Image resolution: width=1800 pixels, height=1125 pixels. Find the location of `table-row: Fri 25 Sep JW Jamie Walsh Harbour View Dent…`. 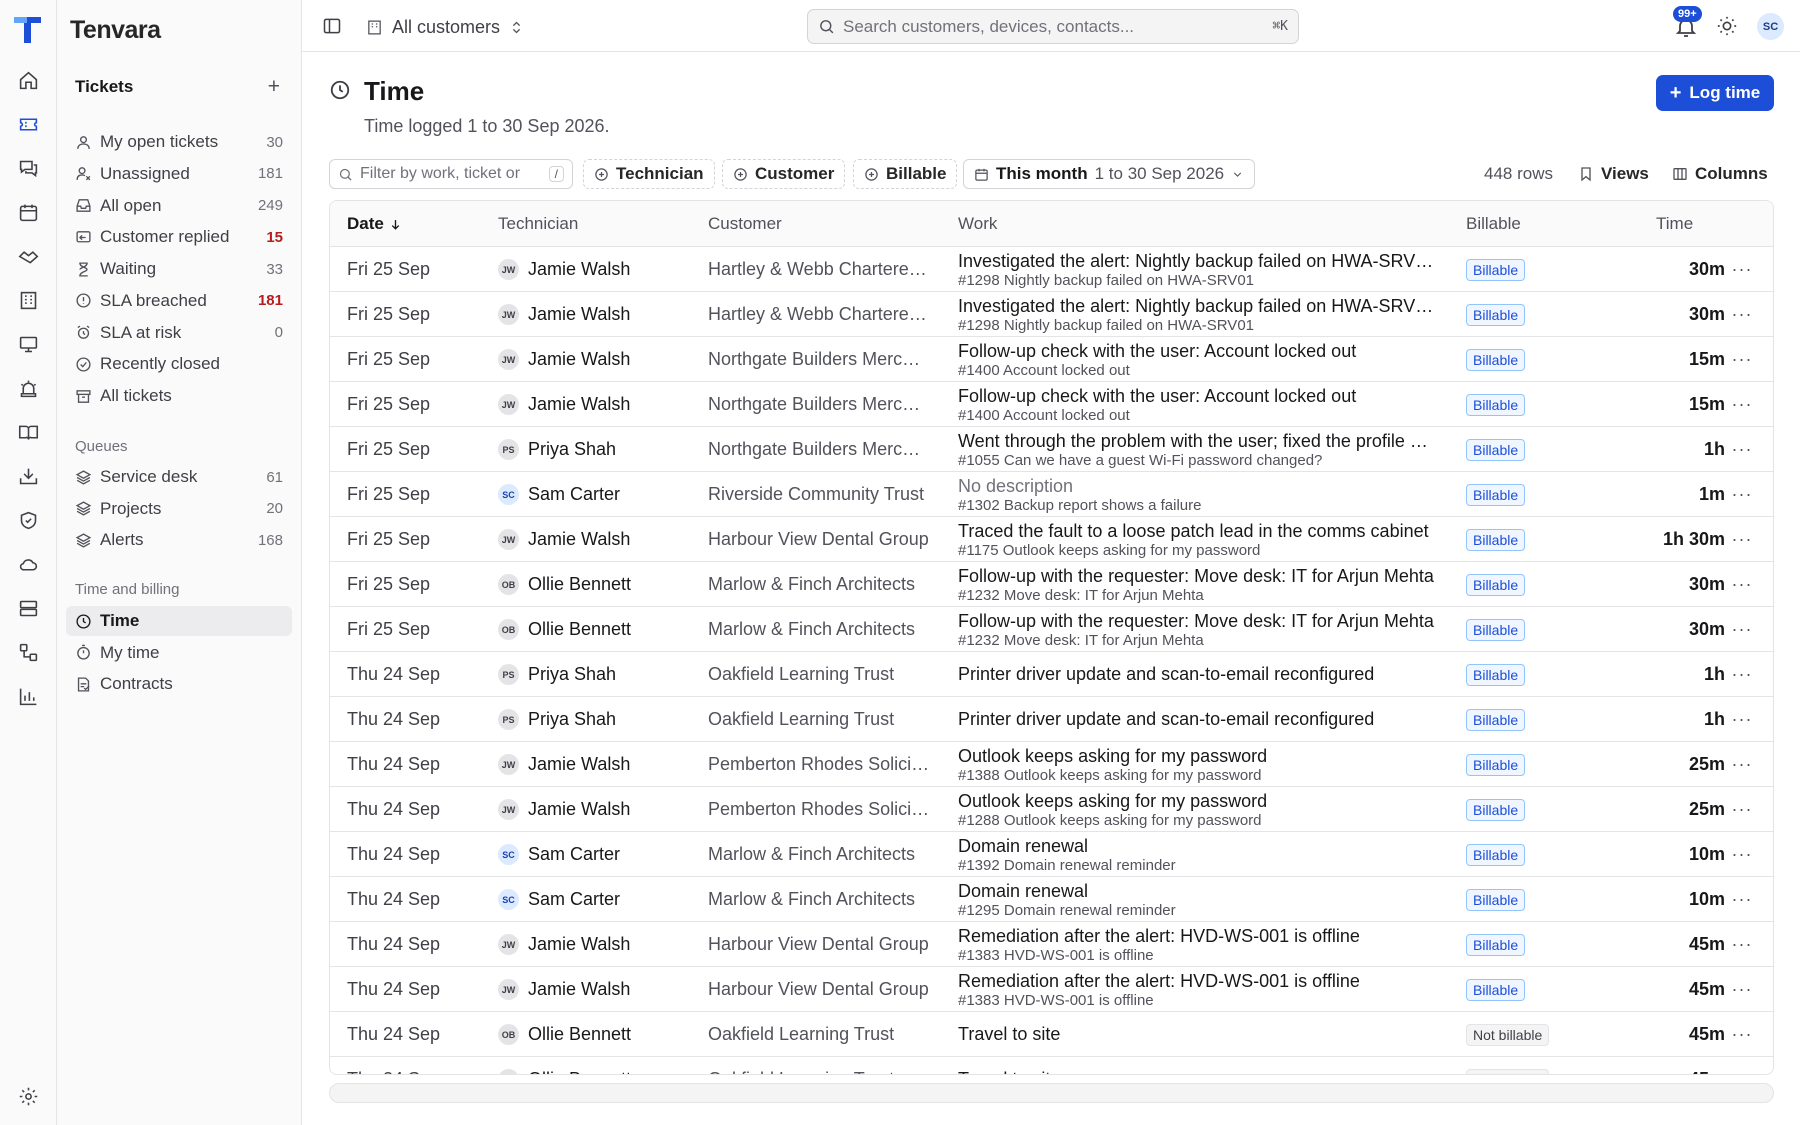

table-row: Fri 25 Sep JW Jamie Walsh Harbour View Dent… is located at coordinates (1051, 539).